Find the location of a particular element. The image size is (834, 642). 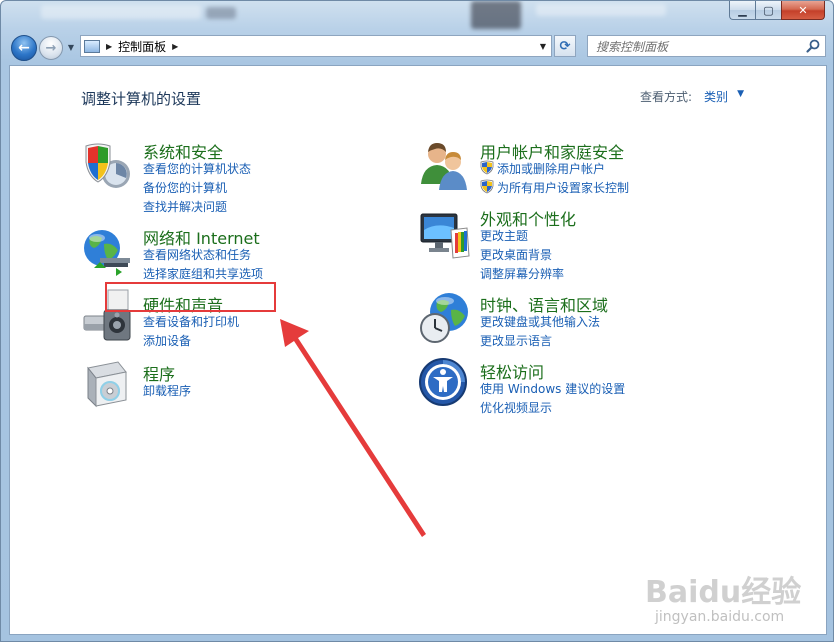

search-box is located at coordinates (706, 46).